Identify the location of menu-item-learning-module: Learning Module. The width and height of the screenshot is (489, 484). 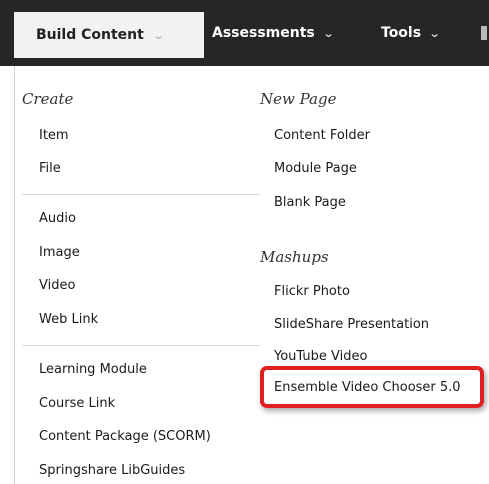
(93, 369).